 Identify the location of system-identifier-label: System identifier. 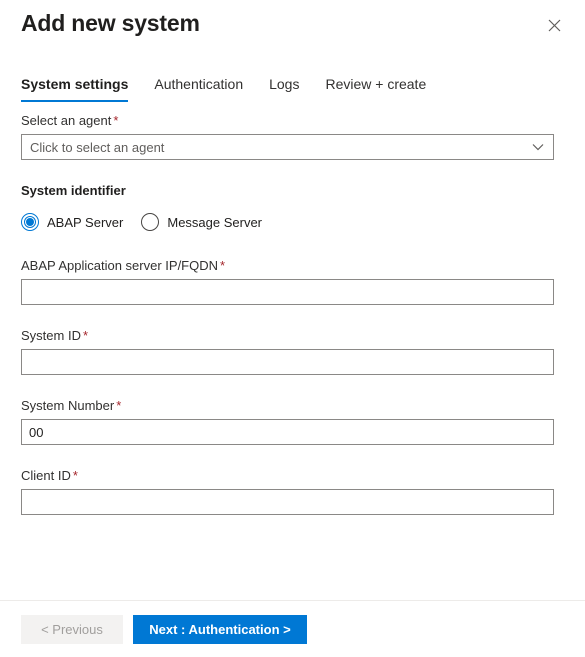
(73, 190).